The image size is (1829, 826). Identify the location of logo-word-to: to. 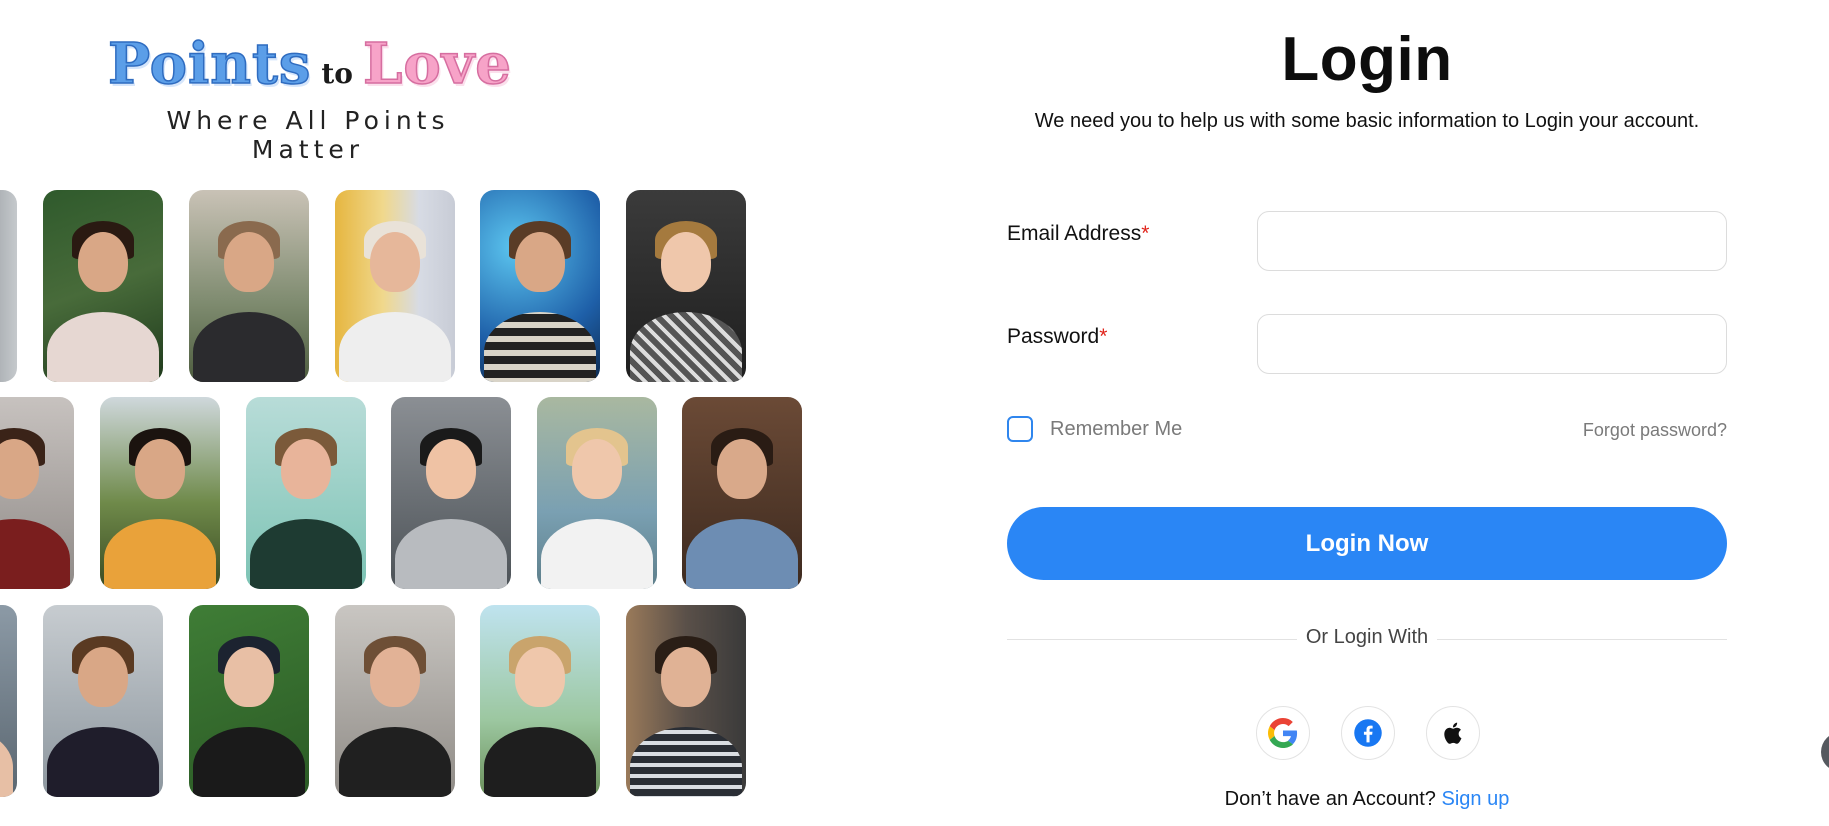
(337, 73).